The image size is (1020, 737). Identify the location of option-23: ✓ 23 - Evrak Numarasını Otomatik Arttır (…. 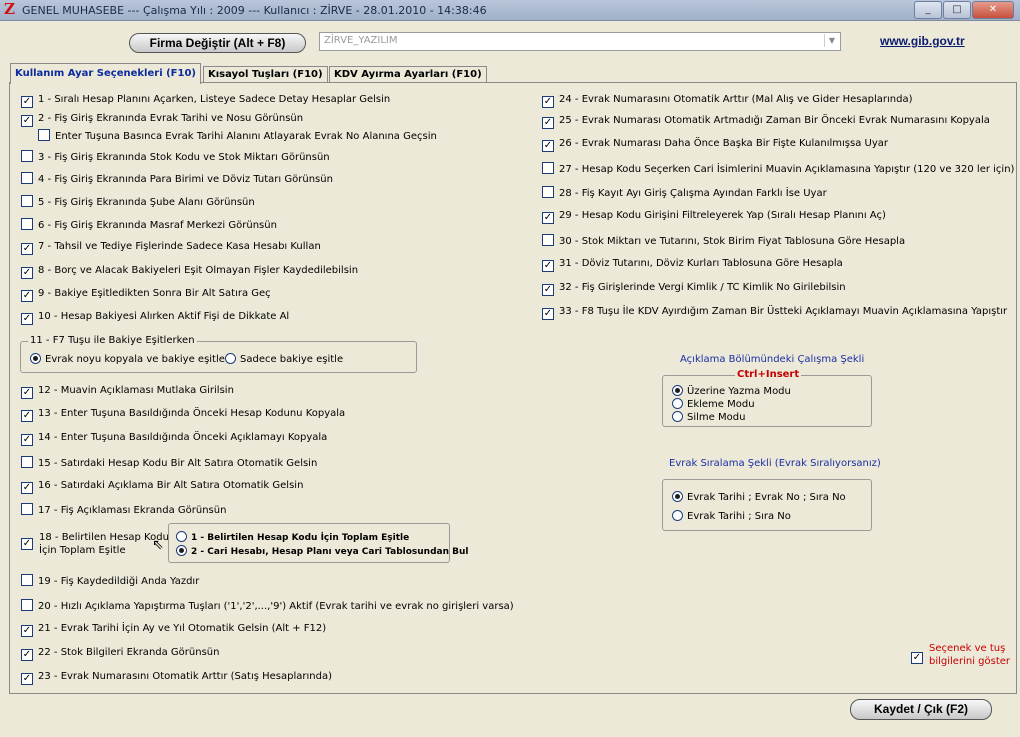
(176, 678).